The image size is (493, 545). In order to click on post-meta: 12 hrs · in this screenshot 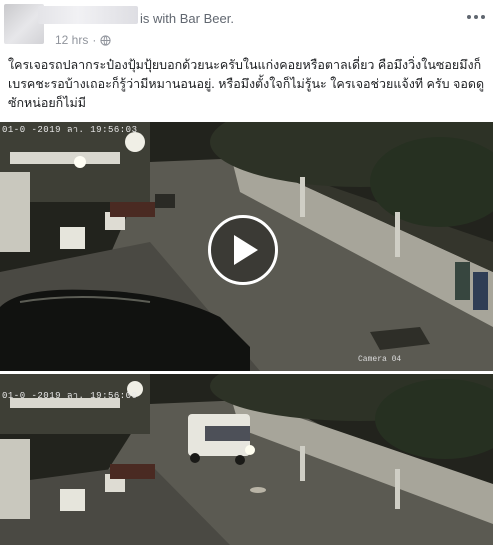, I will do `click(83, 40)`.